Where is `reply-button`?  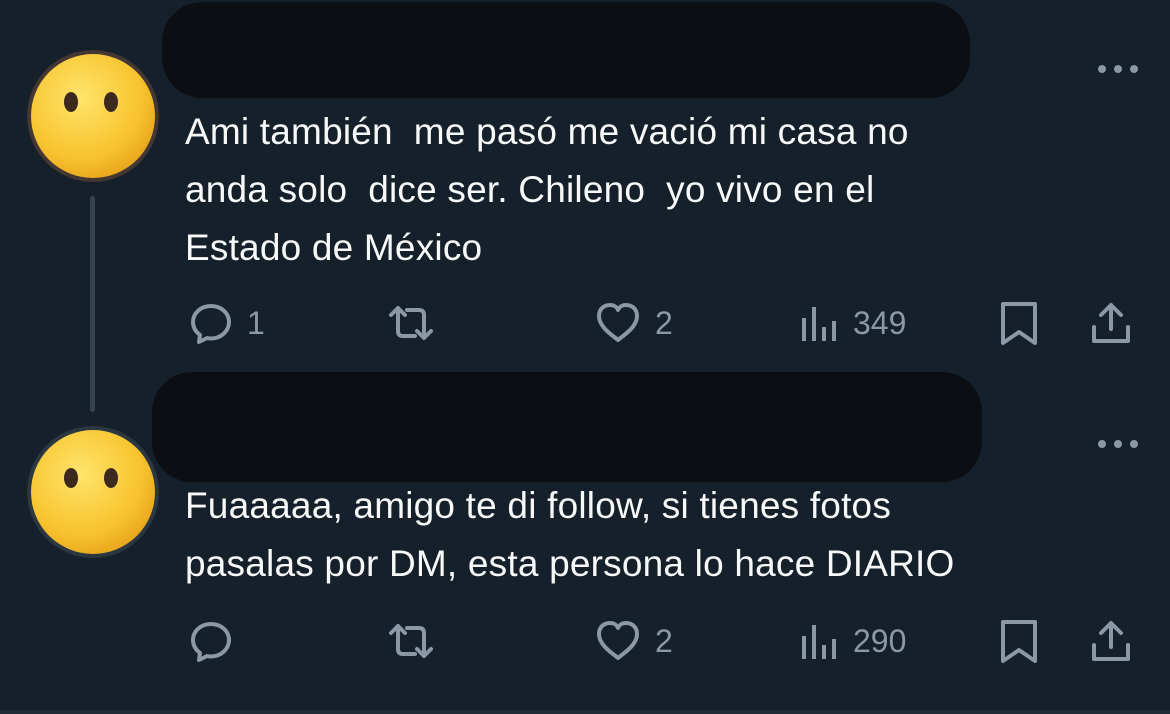
reply-button is located at coordinates (217, 641).